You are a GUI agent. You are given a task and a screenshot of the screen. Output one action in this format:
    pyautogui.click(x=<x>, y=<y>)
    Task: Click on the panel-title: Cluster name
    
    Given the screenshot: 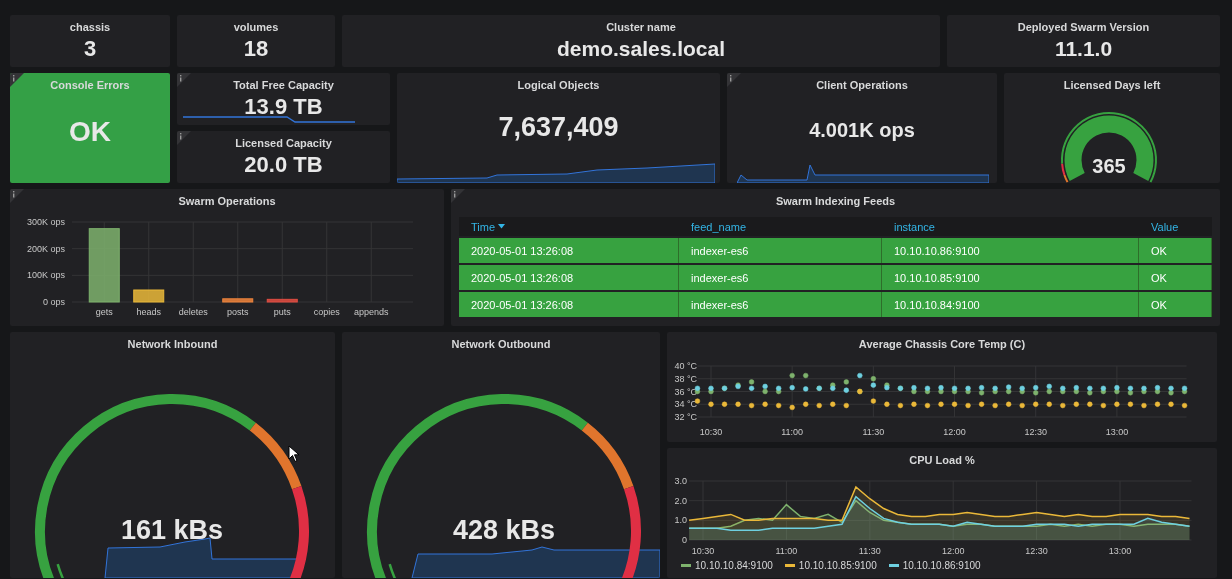 What is the action you would take?
    pyautogui.click(x=641, y=27)
    